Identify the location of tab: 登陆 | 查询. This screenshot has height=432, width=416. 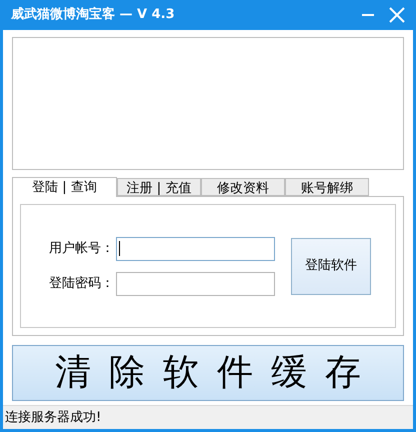
(64, 187).